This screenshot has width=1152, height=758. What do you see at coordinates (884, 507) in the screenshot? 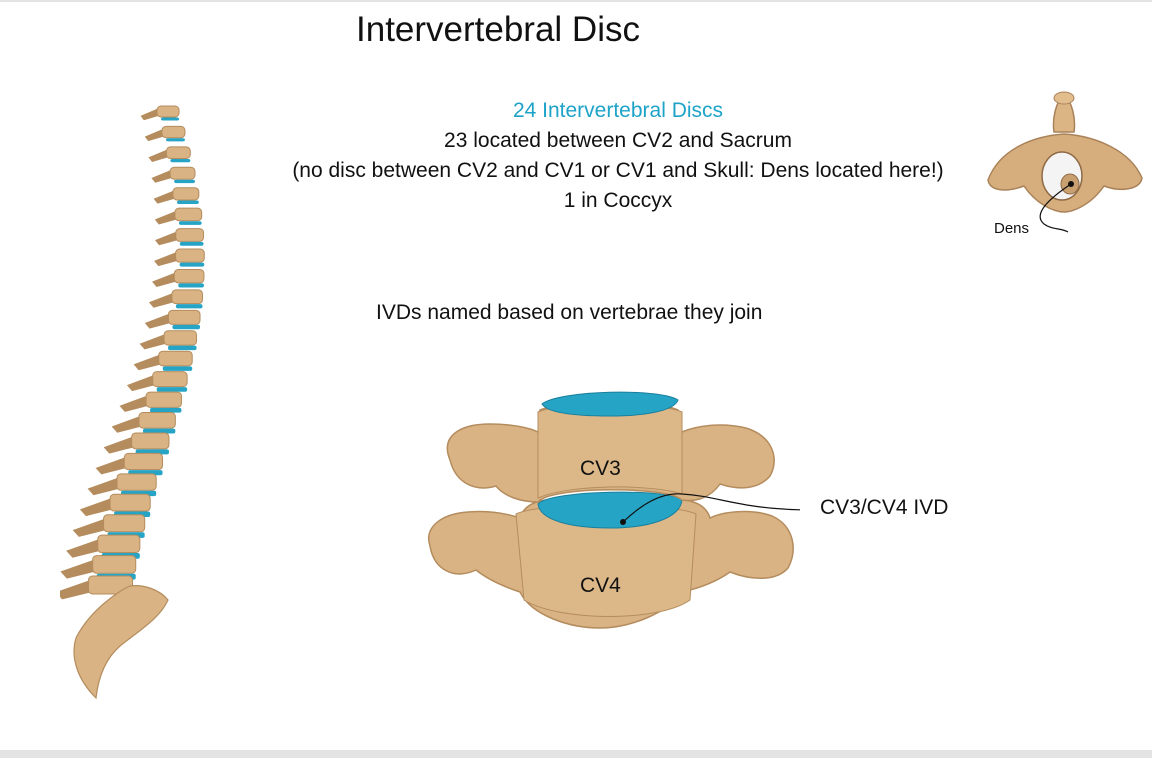
I see `ivd-label: CV3/CV4 IVD` at bounding box center [884, 507].